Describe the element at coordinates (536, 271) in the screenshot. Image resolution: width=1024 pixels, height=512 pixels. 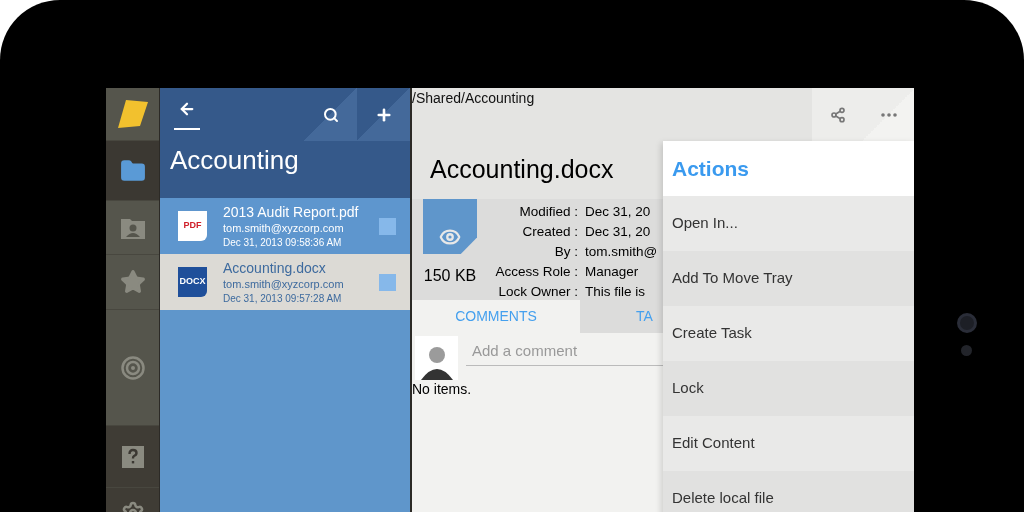
I see `property-label: Access Role :` at that location.